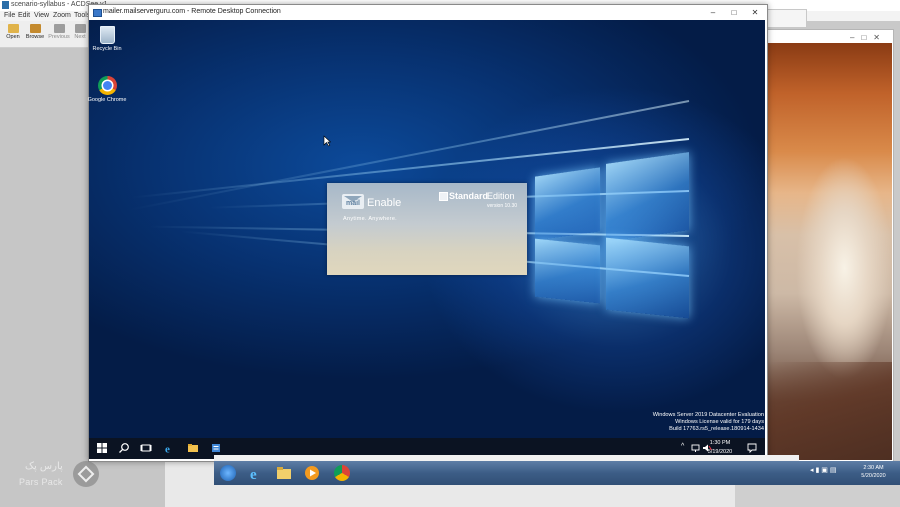 Image resolution: width=900 pixels, height=507 pixels. Describe the element at coordinates (107, 100) in the screenshot. I see `chrome-label: Google Chrome` at that location.